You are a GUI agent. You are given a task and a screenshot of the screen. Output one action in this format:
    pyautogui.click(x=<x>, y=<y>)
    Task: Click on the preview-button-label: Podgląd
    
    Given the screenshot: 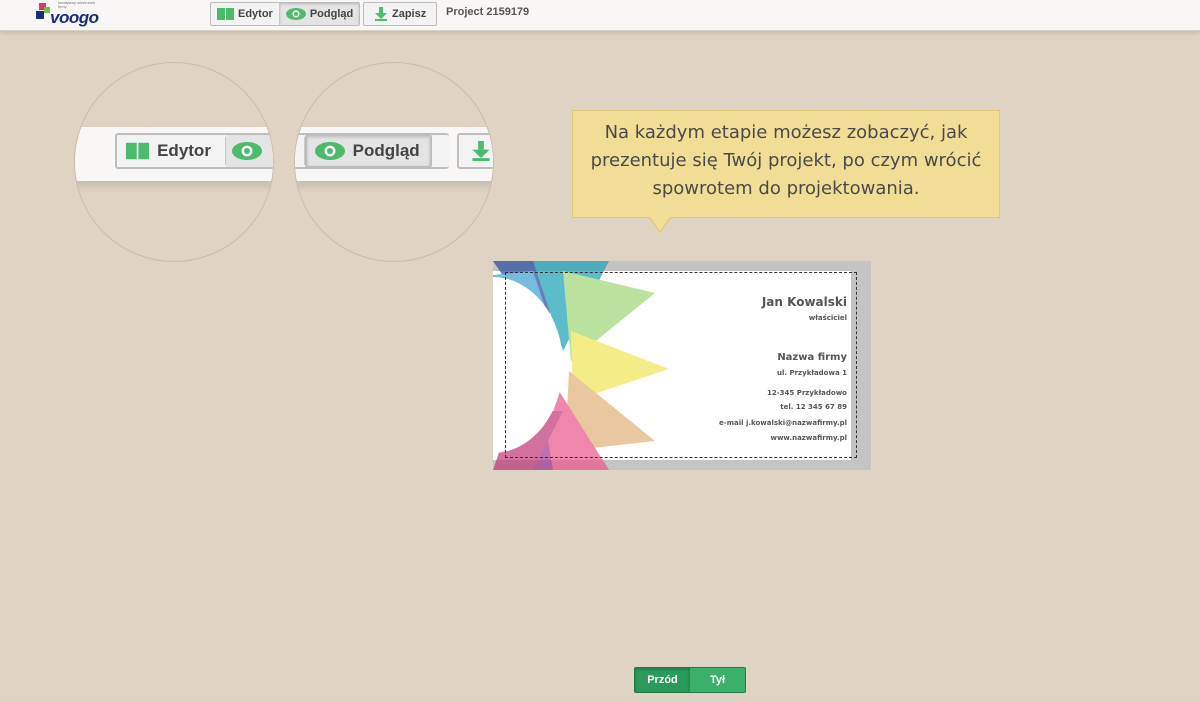 What is the action you would take?
    pyautogui.click(x=331, y=14)
    